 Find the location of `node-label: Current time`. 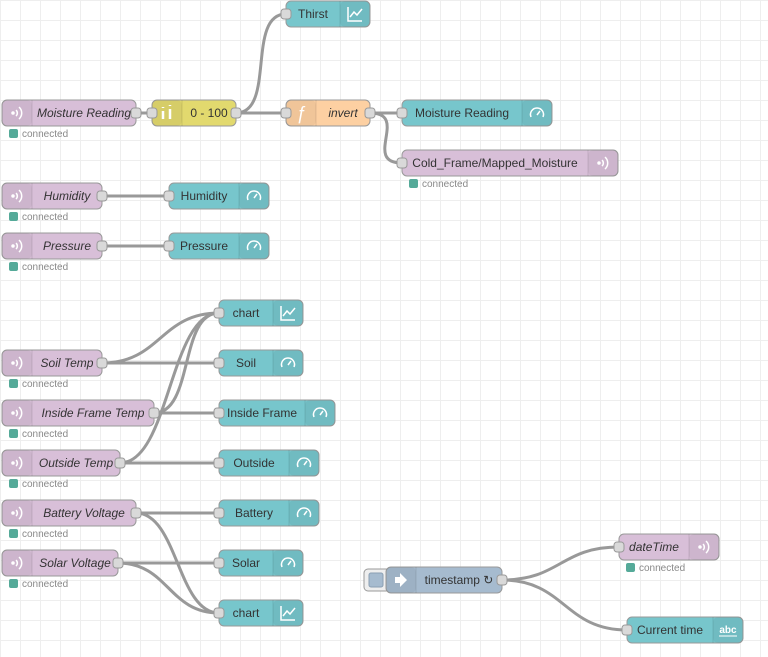

node-label: Current time is located at coordinates (670, 630).